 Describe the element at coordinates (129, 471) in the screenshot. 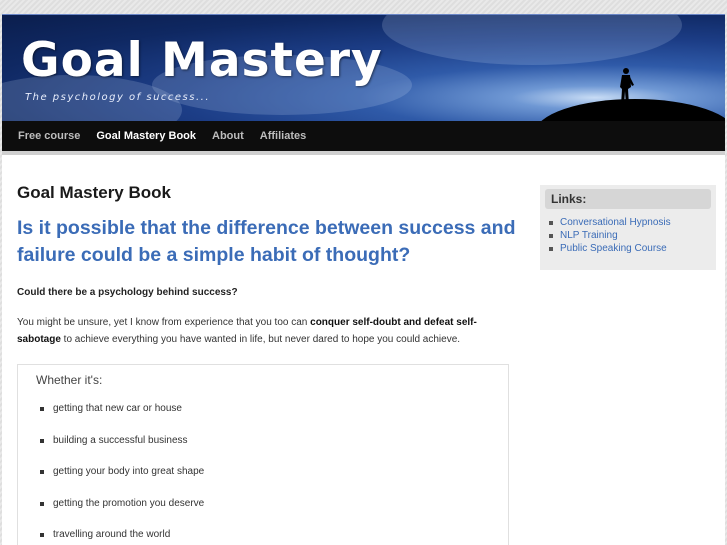

I see `list-item-text: getting your body into great shape` at that location.